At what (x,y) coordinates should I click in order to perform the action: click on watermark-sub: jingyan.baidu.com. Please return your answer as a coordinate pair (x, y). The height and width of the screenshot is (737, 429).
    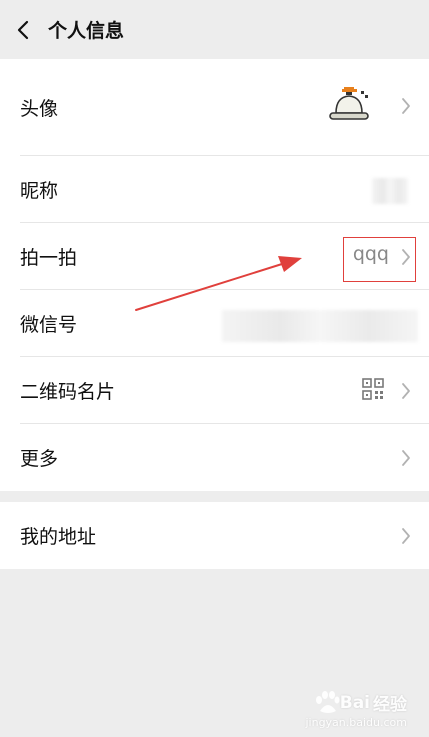
    Looking at the image, I should click on (356, 722).